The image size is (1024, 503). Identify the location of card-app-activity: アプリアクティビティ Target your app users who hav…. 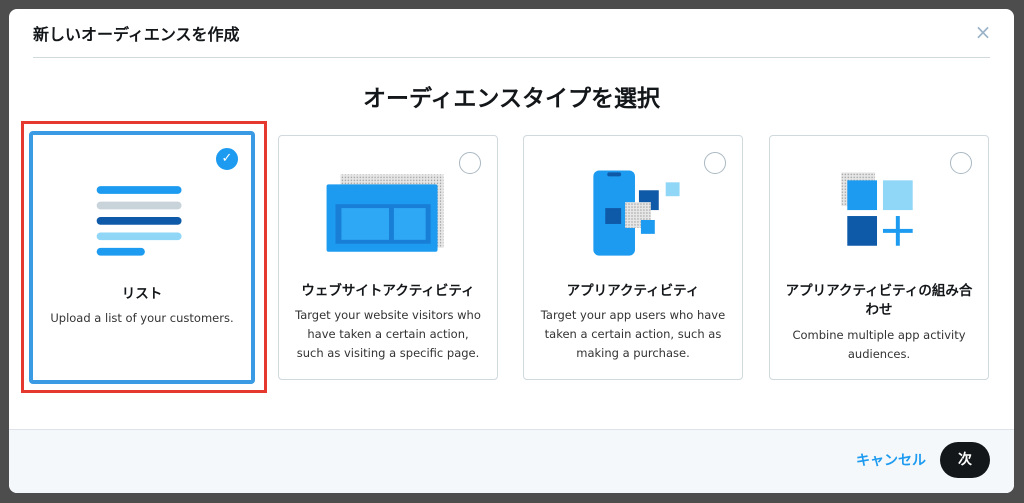
(633, 257).